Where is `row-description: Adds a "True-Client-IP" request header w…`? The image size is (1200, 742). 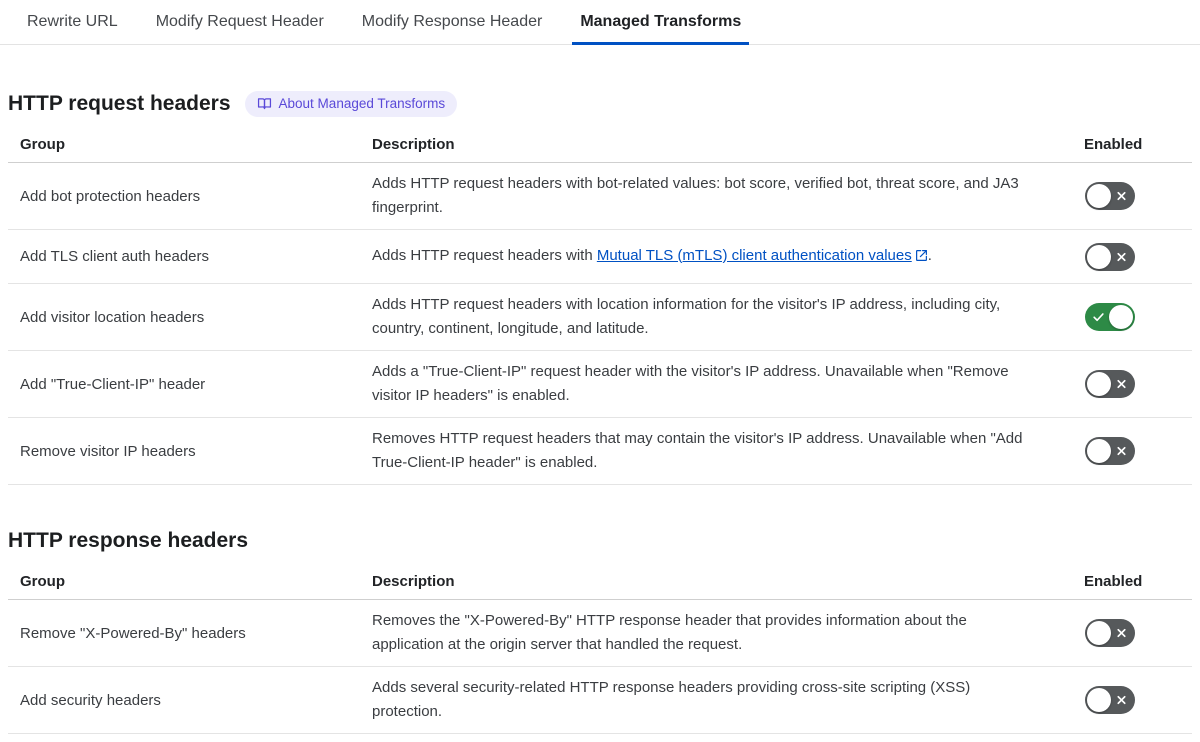
row-description: Adds a "True-Client-IP" request header w… is located at coordinates (690, 383).